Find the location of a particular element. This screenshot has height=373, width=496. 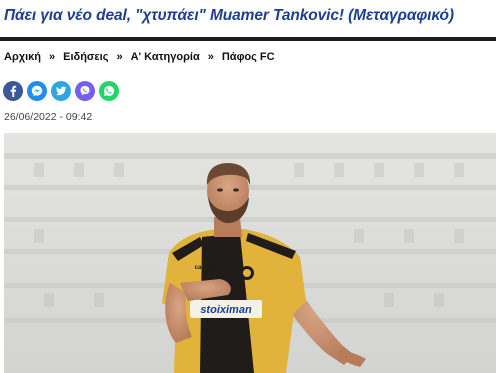

breadcrumb-news: Ειδήσεις is located at coordinates (85, 57).